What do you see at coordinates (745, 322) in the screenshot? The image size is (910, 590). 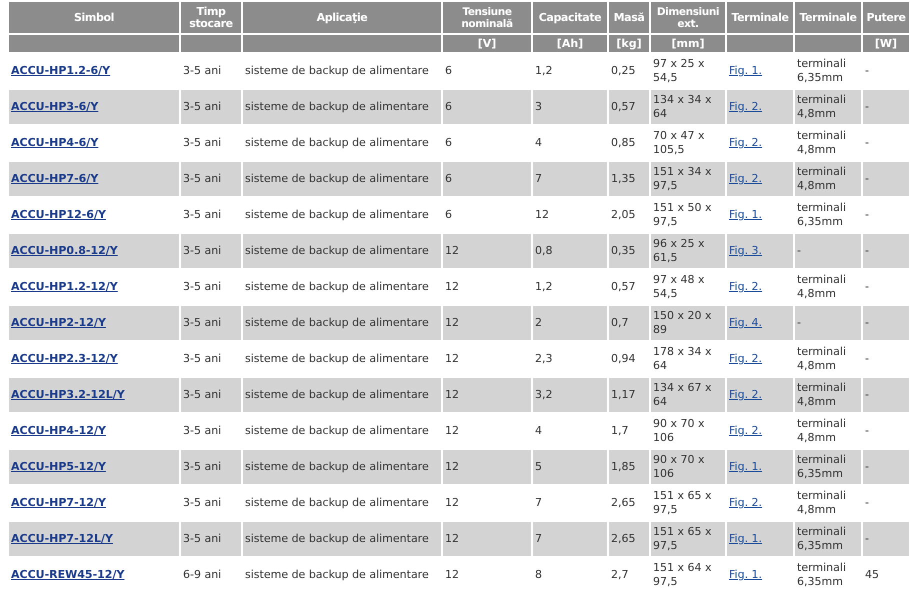 I see `figure-link: Fig. 4.` at bounding box center [745, 322].